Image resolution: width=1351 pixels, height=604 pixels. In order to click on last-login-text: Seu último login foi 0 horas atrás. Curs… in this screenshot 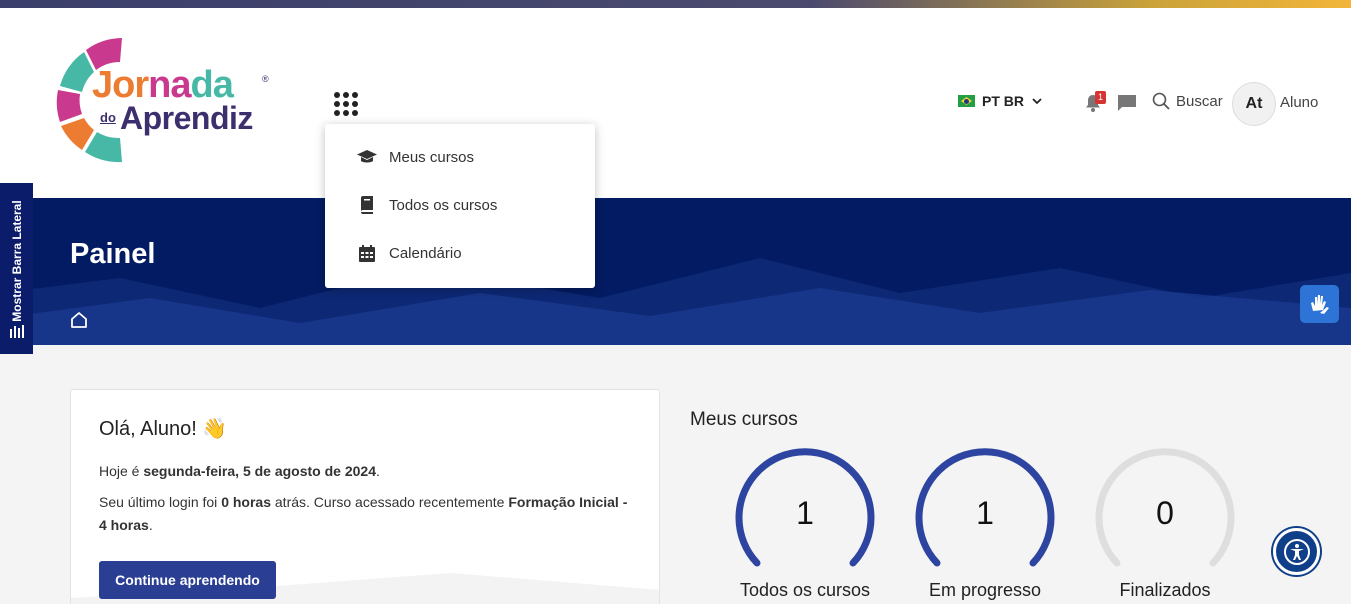, I will do `click(363, 513)`.